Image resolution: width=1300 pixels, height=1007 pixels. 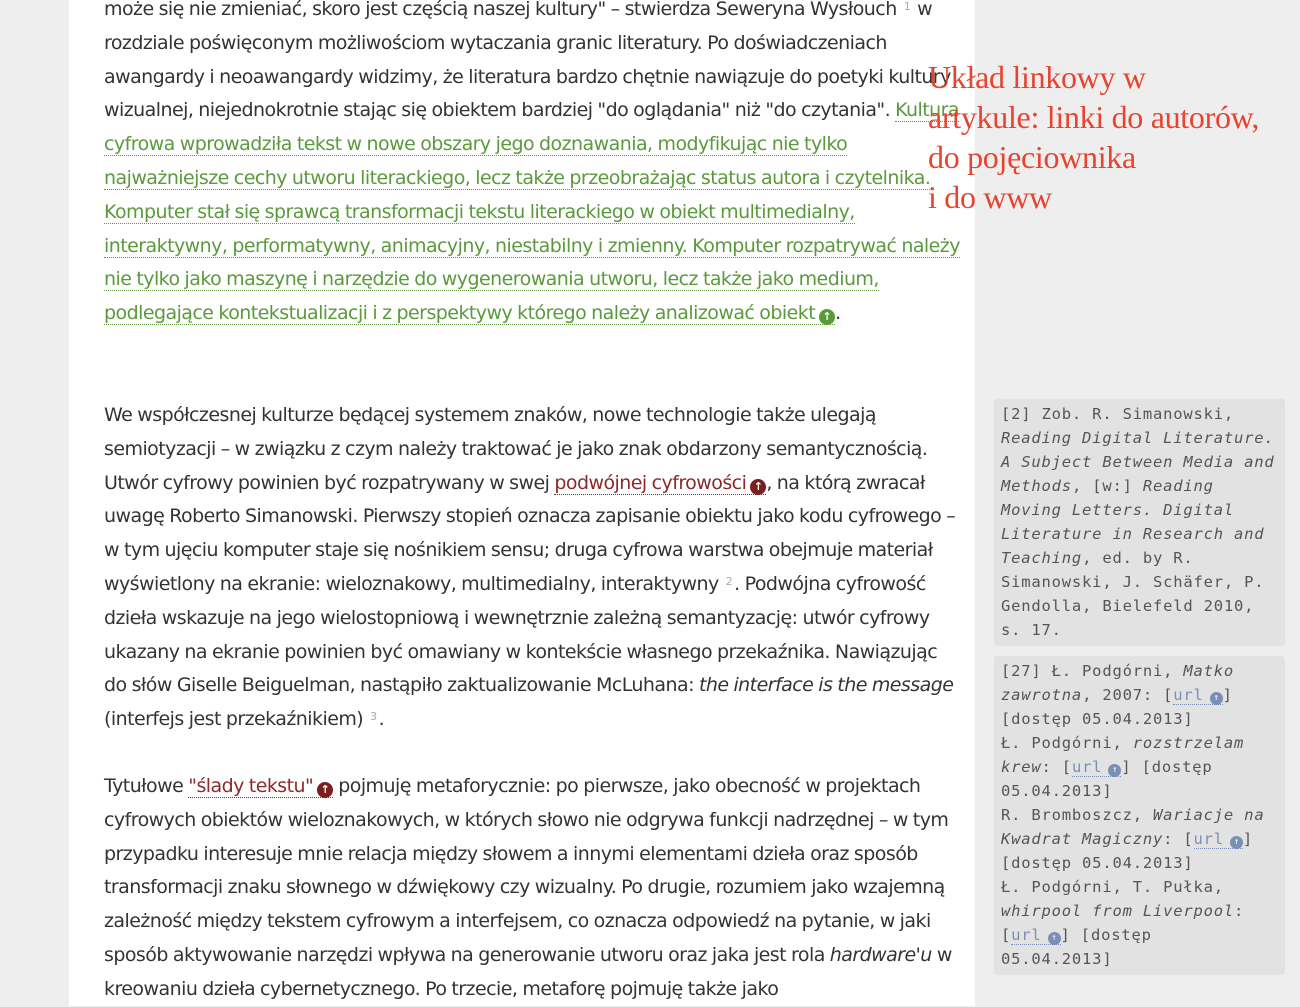 What do you see at coordinates (1239, 911) in the screenshot?
I see `footnote-text: :` at bounding box center [1239, 911].